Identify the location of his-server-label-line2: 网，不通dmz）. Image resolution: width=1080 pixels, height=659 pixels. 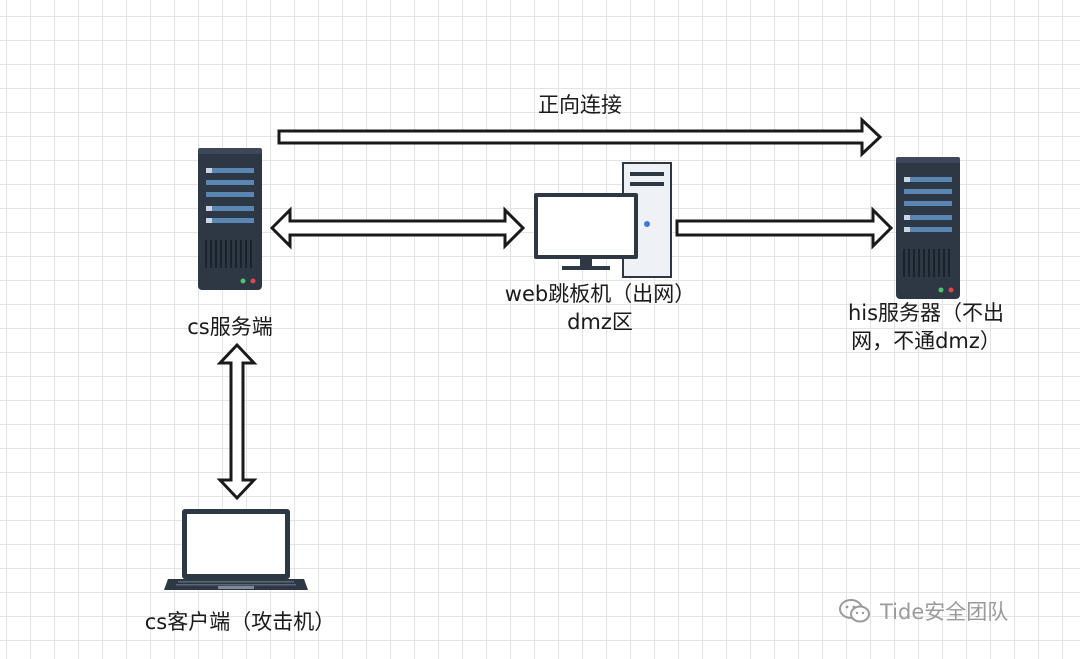
(926, 341).